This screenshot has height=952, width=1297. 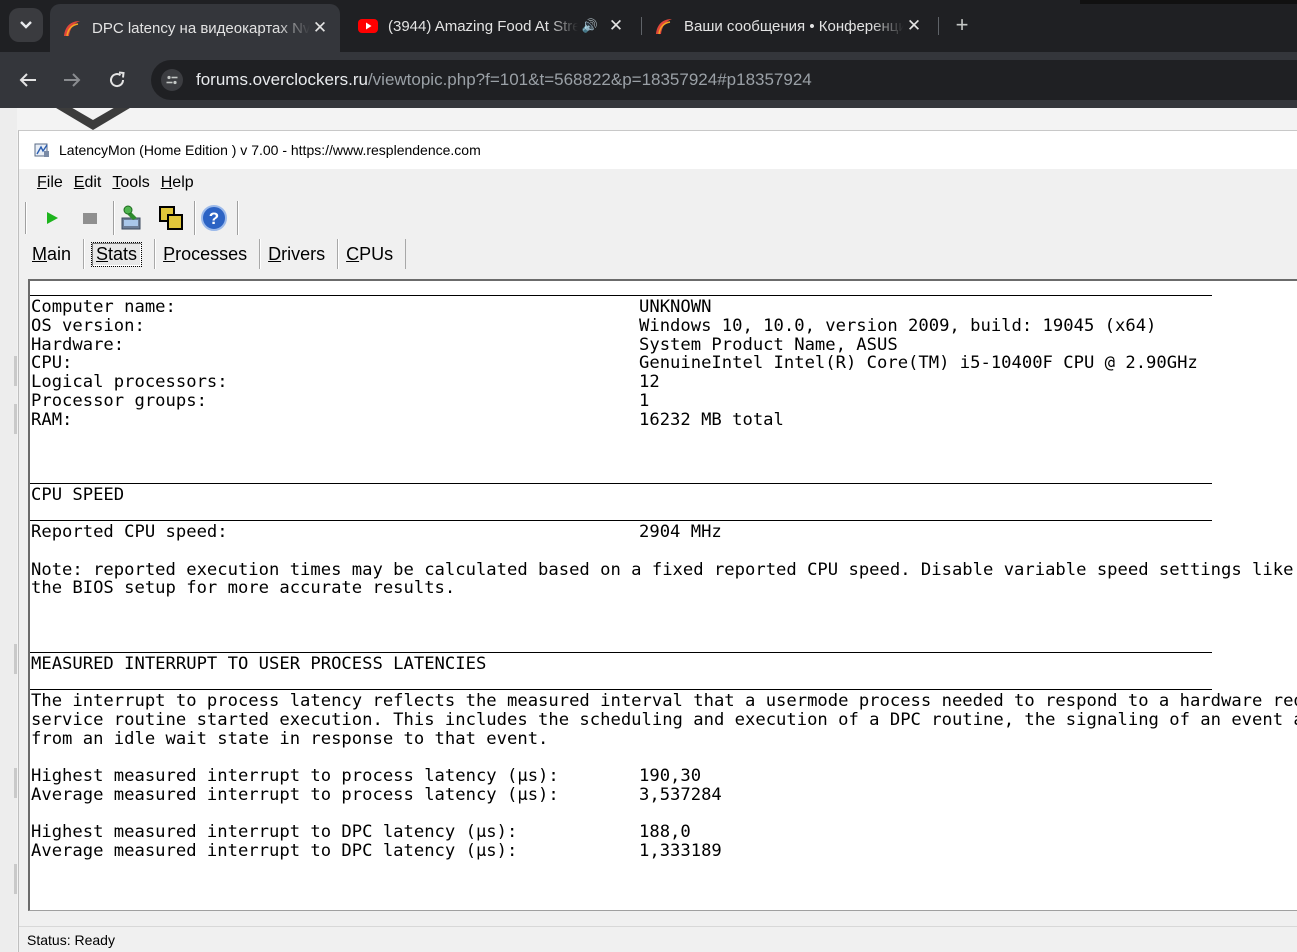 What do you see at coordinates (52, 363) in the screenshot?
I see `label-cpu: CPU:` at bounding box center [52, 363].